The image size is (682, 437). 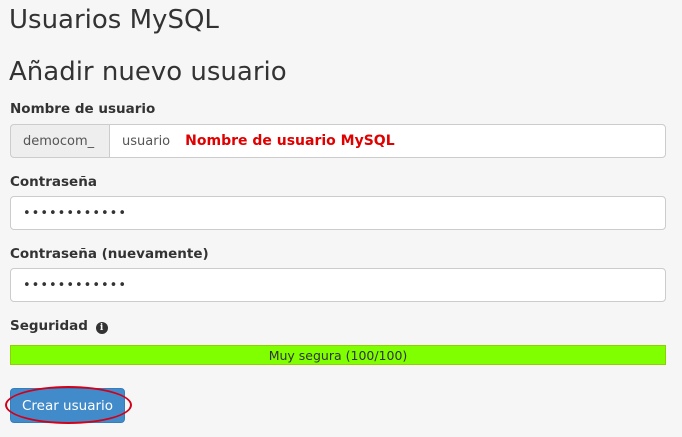 I want to click on username-input-group: democom_ usuario Nombre de usuario MySQL, so click(x=338, y=141).